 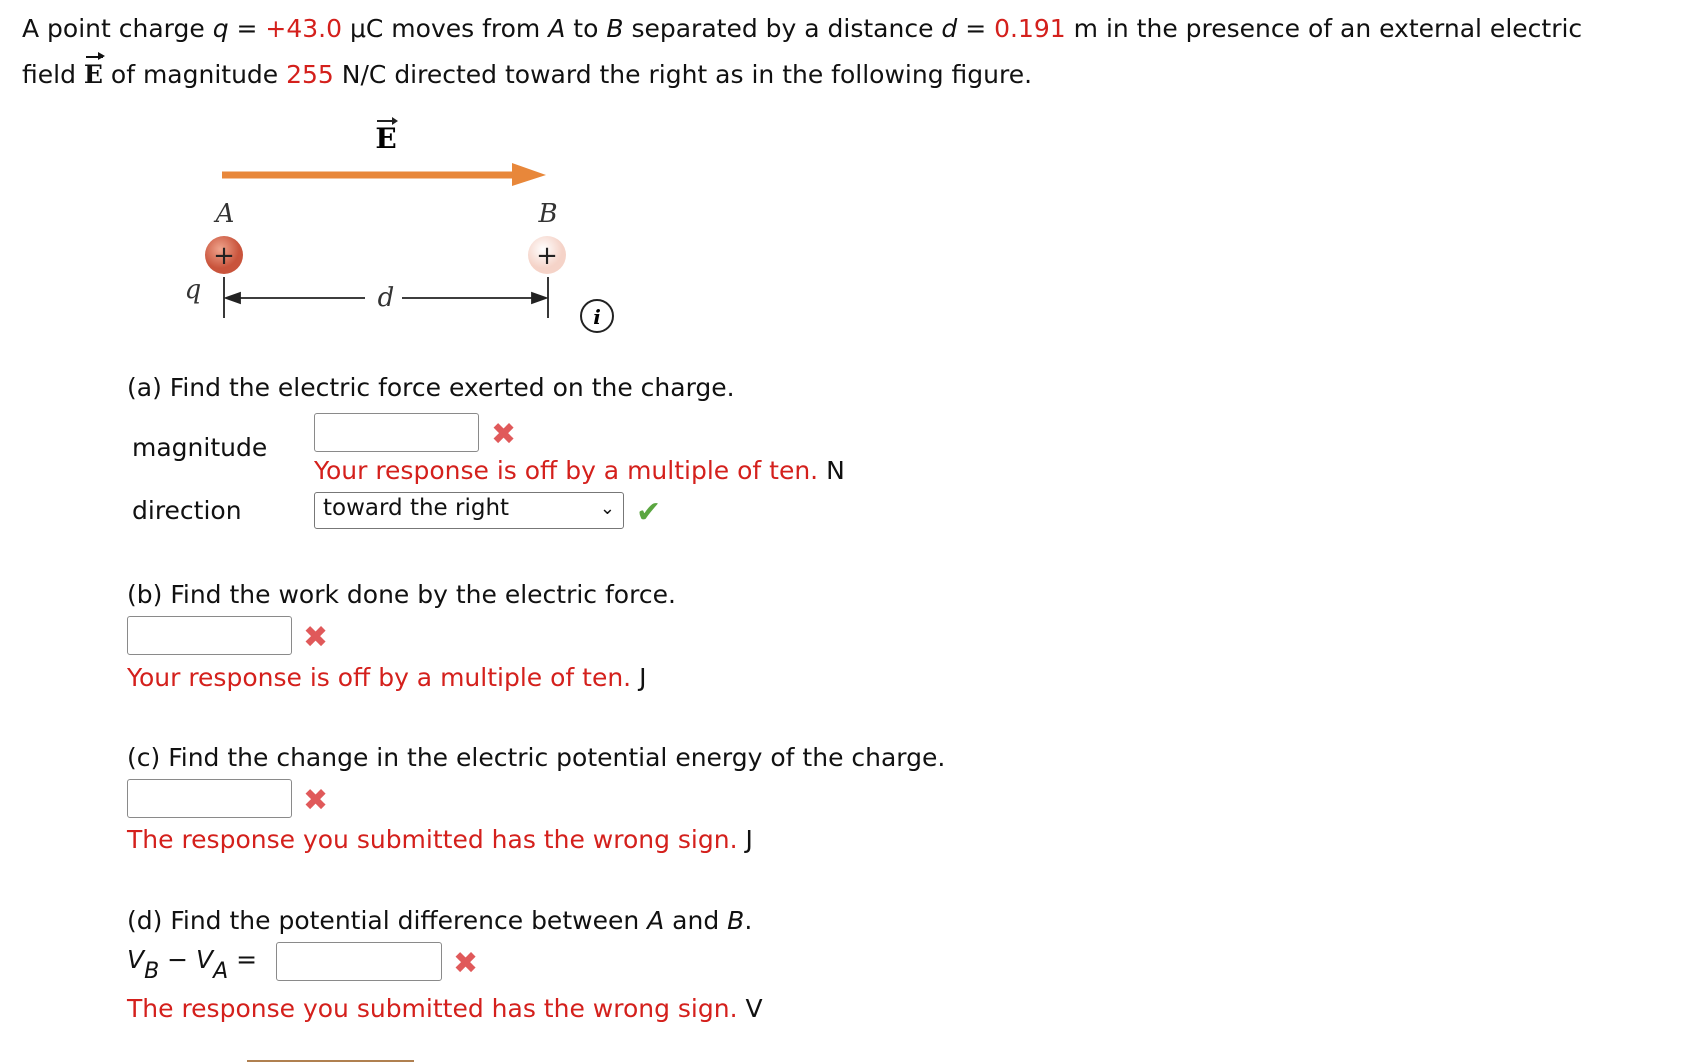 What do you see at coordinates (469, 510) in the screenshot?
I see `direction-select: toward the right ⌄` at bounding box center [469, 510].